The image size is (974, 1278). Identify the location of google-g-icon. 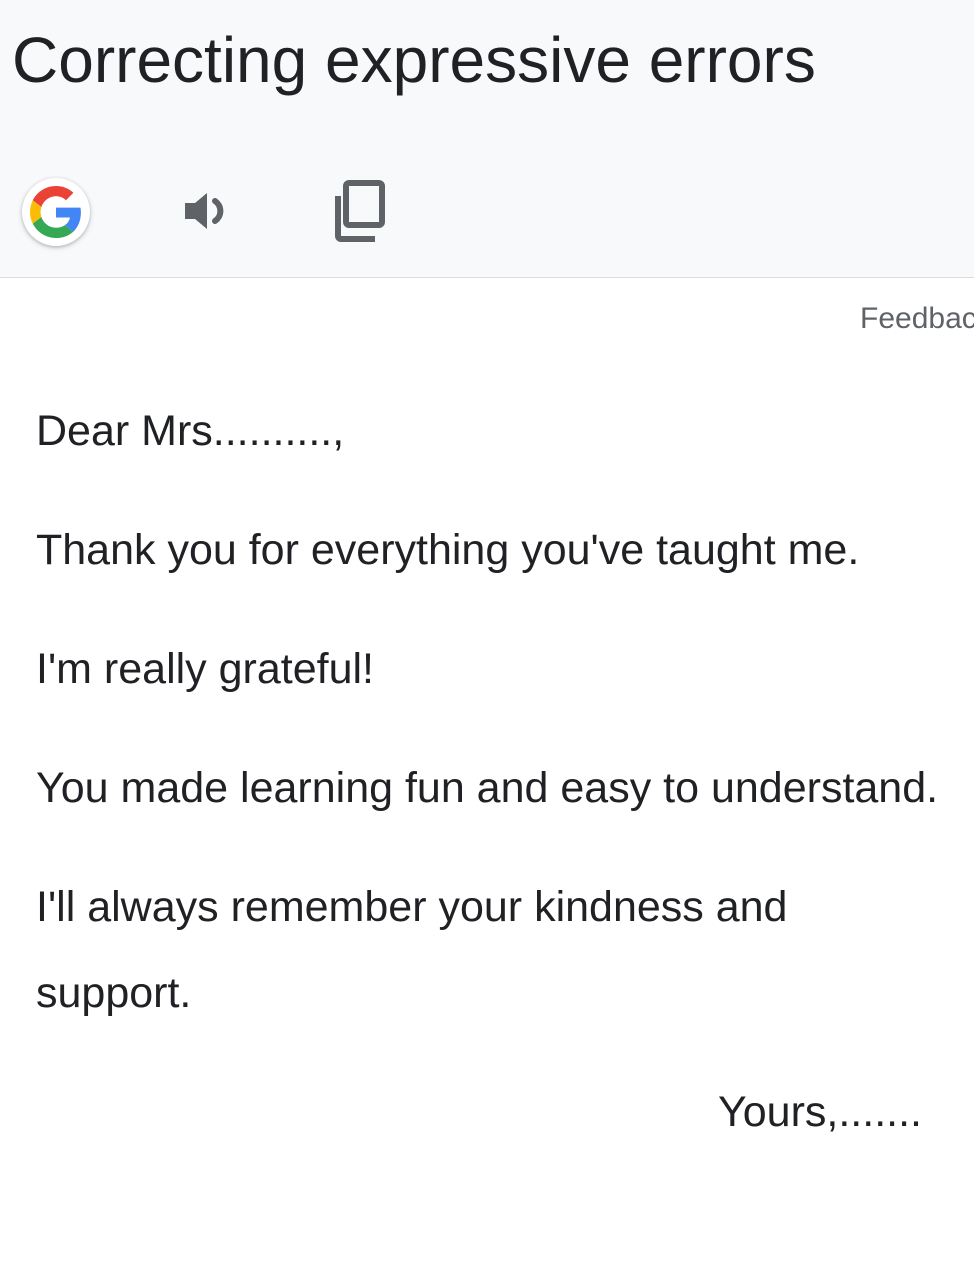
(55, 212).